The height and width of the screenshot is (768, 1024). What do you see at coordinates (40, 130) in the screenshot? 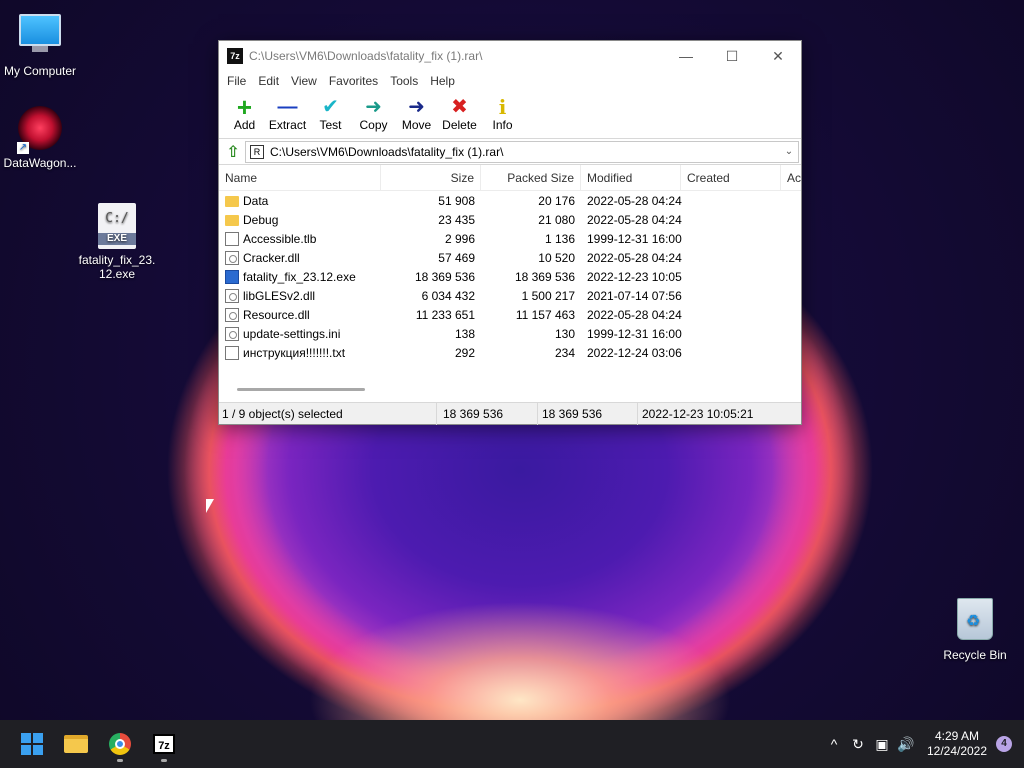
I see `datawagon-icon: ↗` at bounding box center [40, 130].